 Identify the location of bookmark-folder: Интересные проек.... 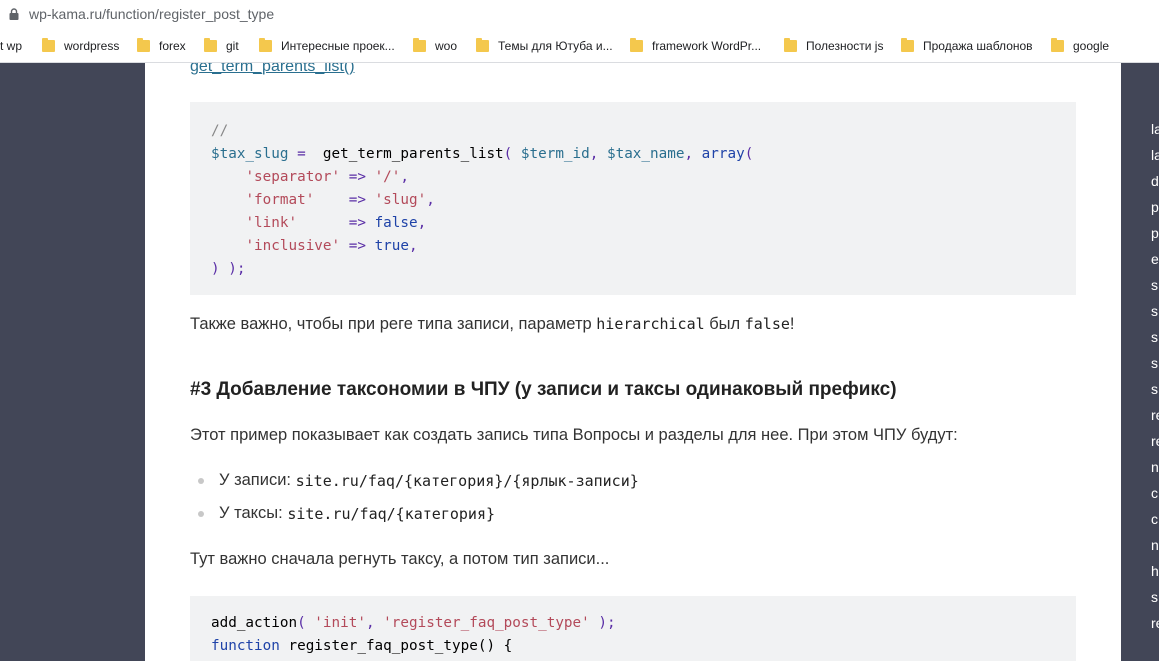
(327, 46).